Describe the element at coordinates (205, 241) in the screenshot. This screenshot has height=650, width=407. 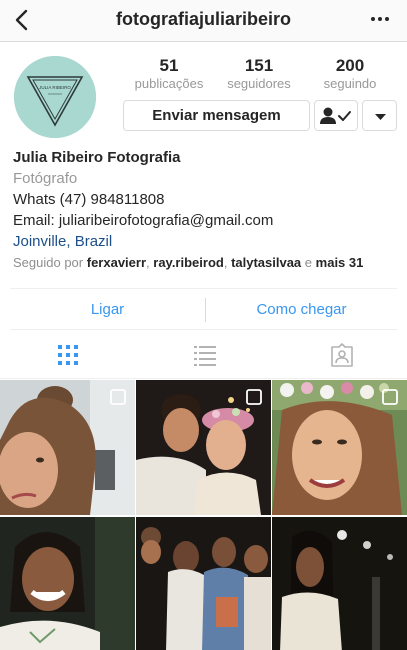
I see `bio-location-link: Joinville, Brazil` at that location.